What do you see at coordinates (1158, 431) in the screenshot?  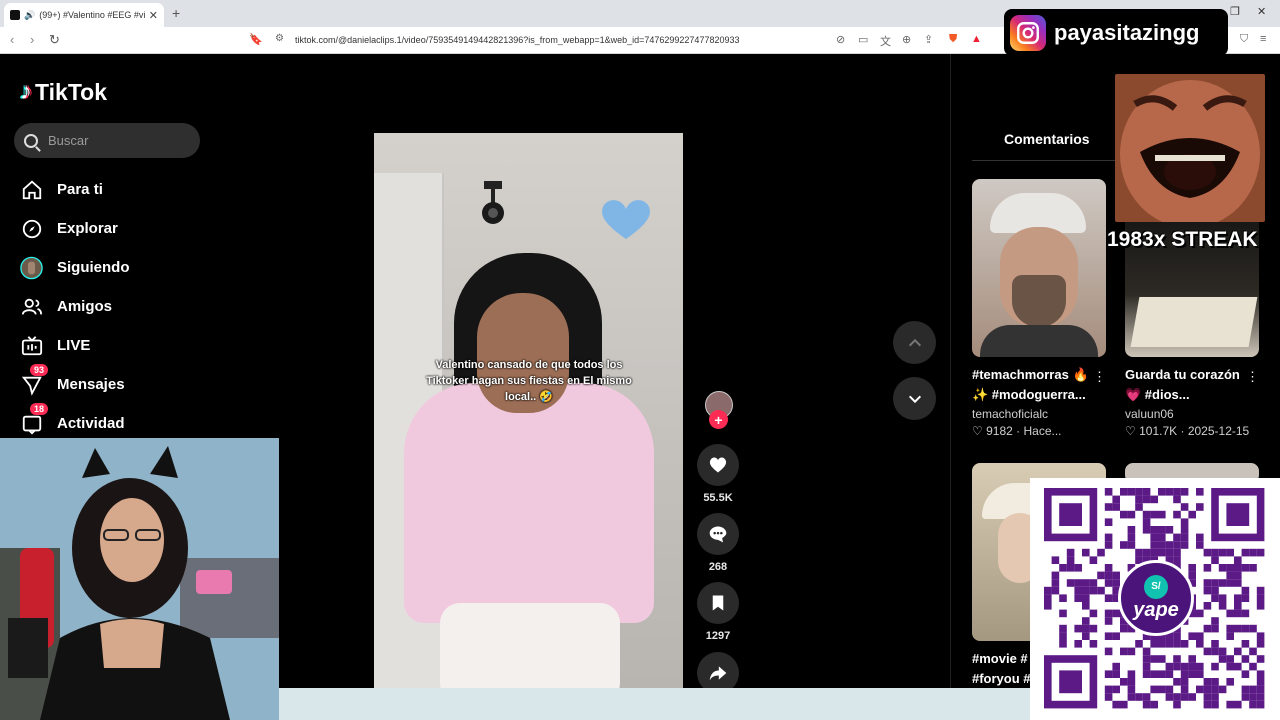 I see `card-likes: 101.7K` at bounding box center [1158, 431].